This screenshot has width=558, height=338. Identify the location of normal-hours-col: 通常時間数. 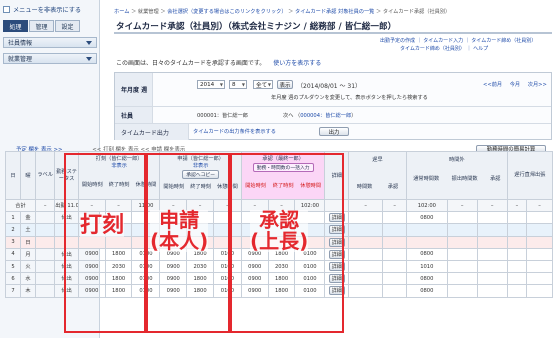
(426, 179).